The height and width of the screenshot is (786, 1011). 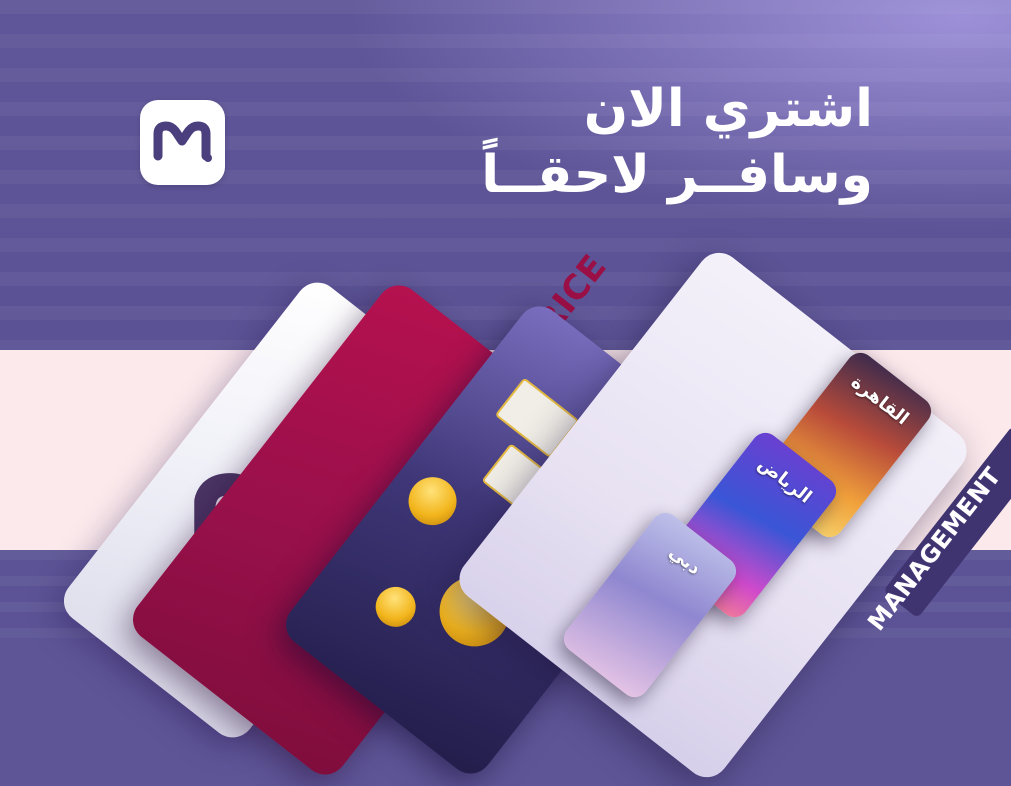 I want to click on headline-line-2: وسافــر لاحقــاً, so click(x=677, y=175).